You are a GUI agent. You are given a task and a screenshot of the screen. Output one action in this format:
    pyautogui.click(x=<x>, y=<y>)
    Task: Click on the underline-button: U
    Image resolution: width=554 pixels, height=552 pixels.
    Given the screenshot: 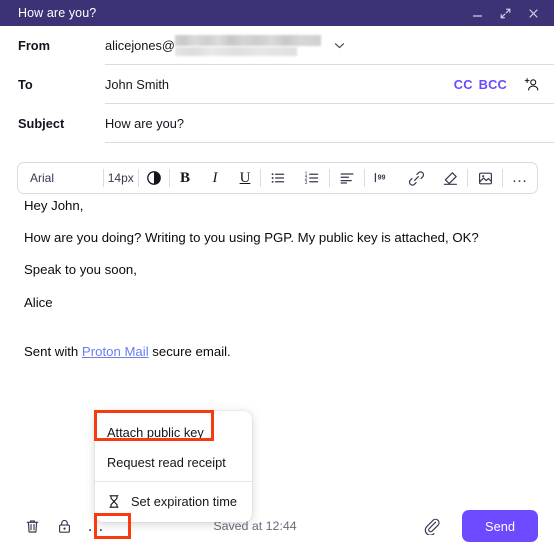 What is the action you would take?
    pyautogui.click(x=245, y=178)
    